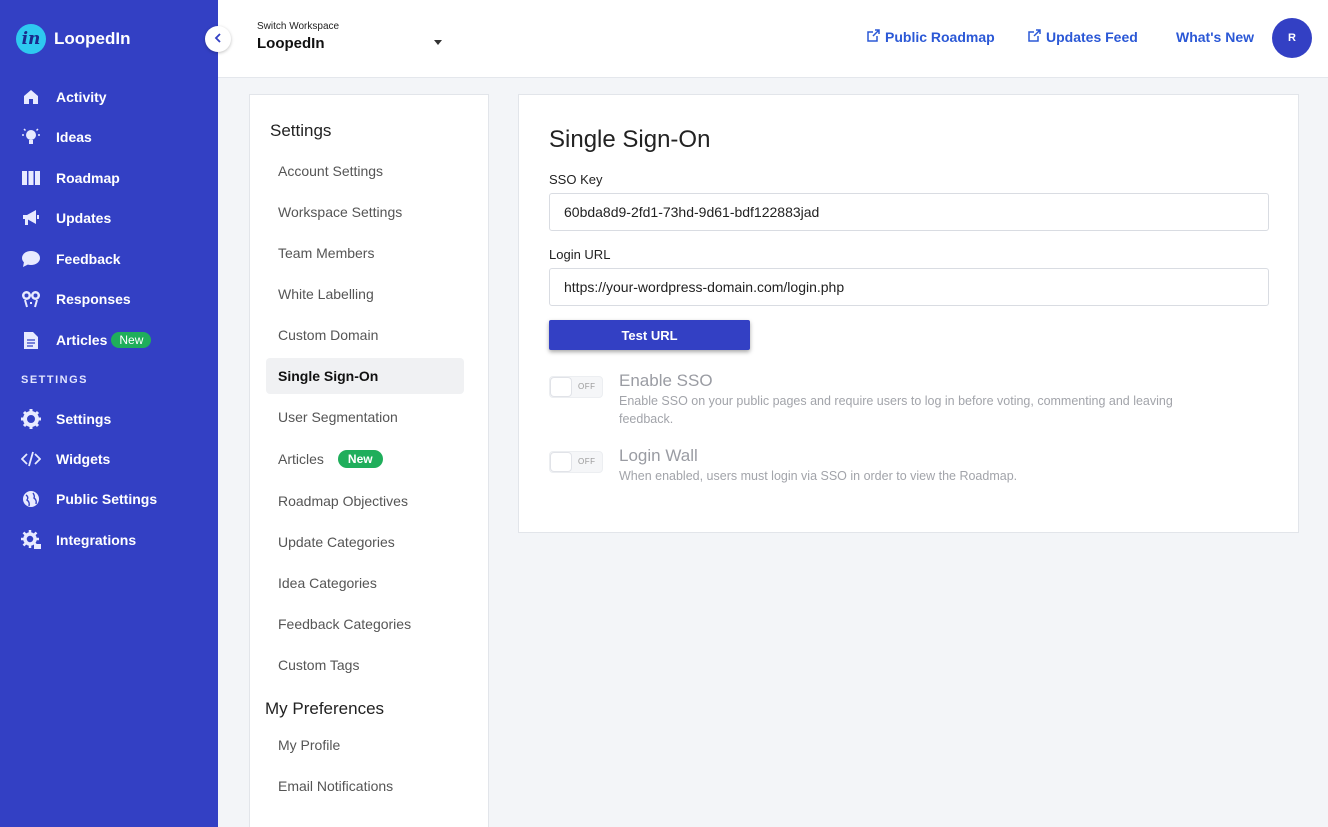 The width and height of the screenshot is (1328, 827). Describe the element at coordinates (96, 540) in the screenshot. I see `sidebar-item-label: Integrations` at that location.